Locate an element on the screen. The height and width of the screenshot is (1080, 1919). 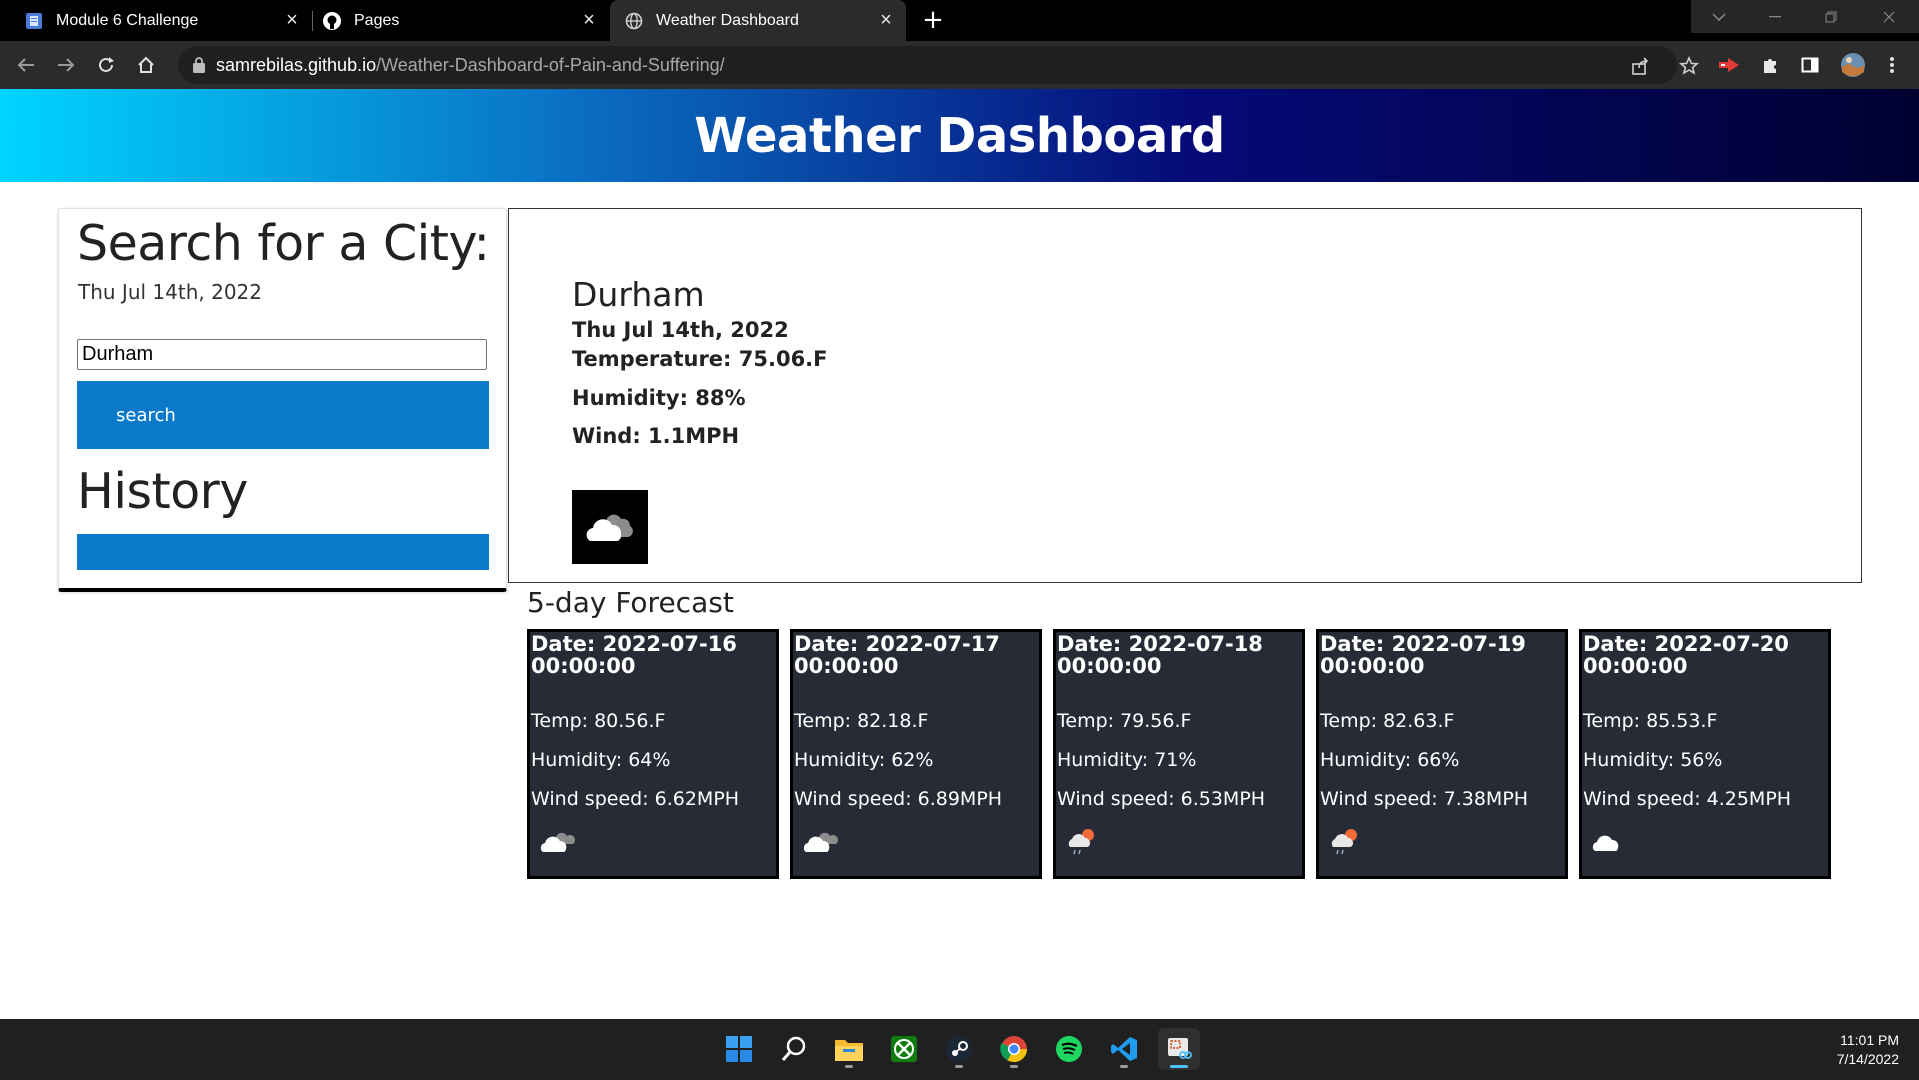
page-title: Weather Dashboard is located at coordinates (959, 135).